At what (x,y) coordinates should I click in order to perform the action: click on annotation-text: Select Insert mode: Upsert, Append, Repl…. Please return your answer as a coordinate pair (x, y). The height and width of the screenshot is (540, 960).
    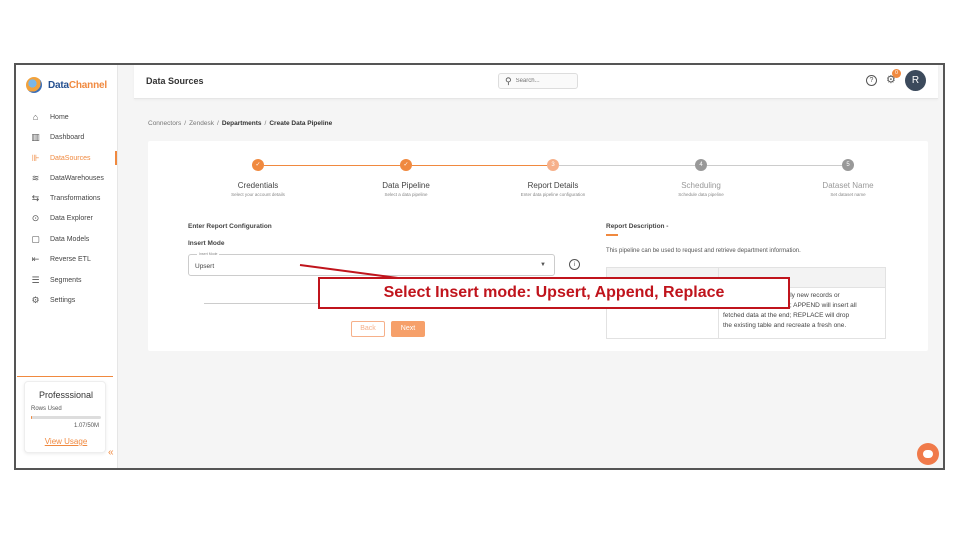
    Looking at the image, I should click on (554, 292).